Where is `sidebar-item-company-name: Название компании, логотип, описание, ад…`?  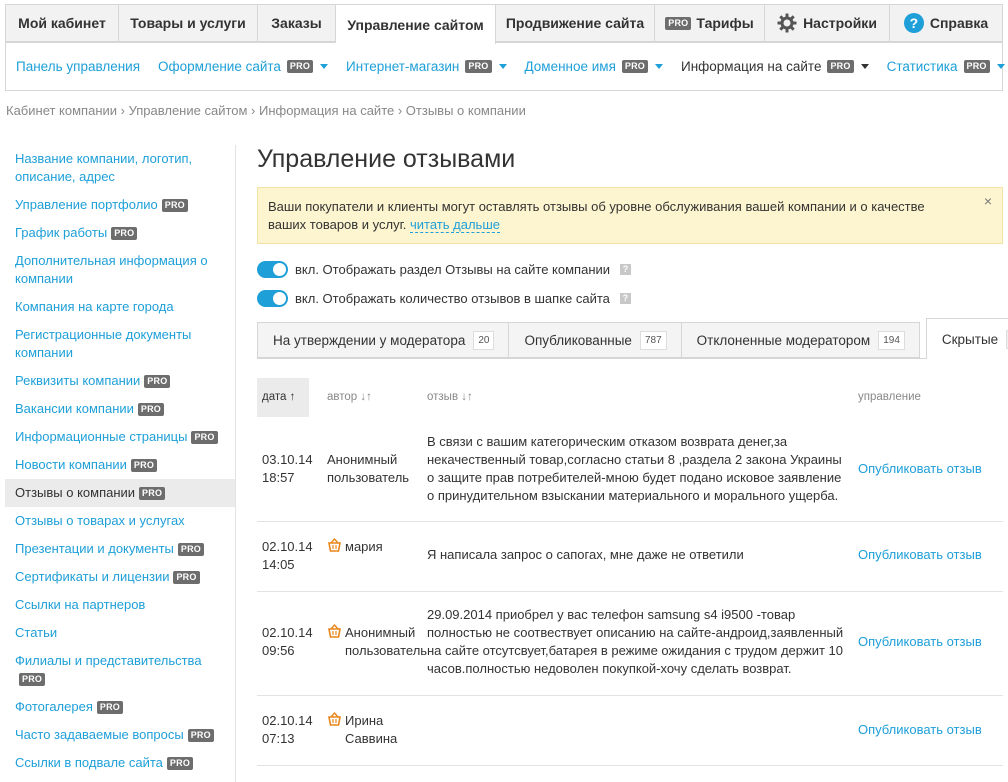
sidebar-item-company-name: Название компании, логотип, описание, ад… is located at coordinates (120, 168).